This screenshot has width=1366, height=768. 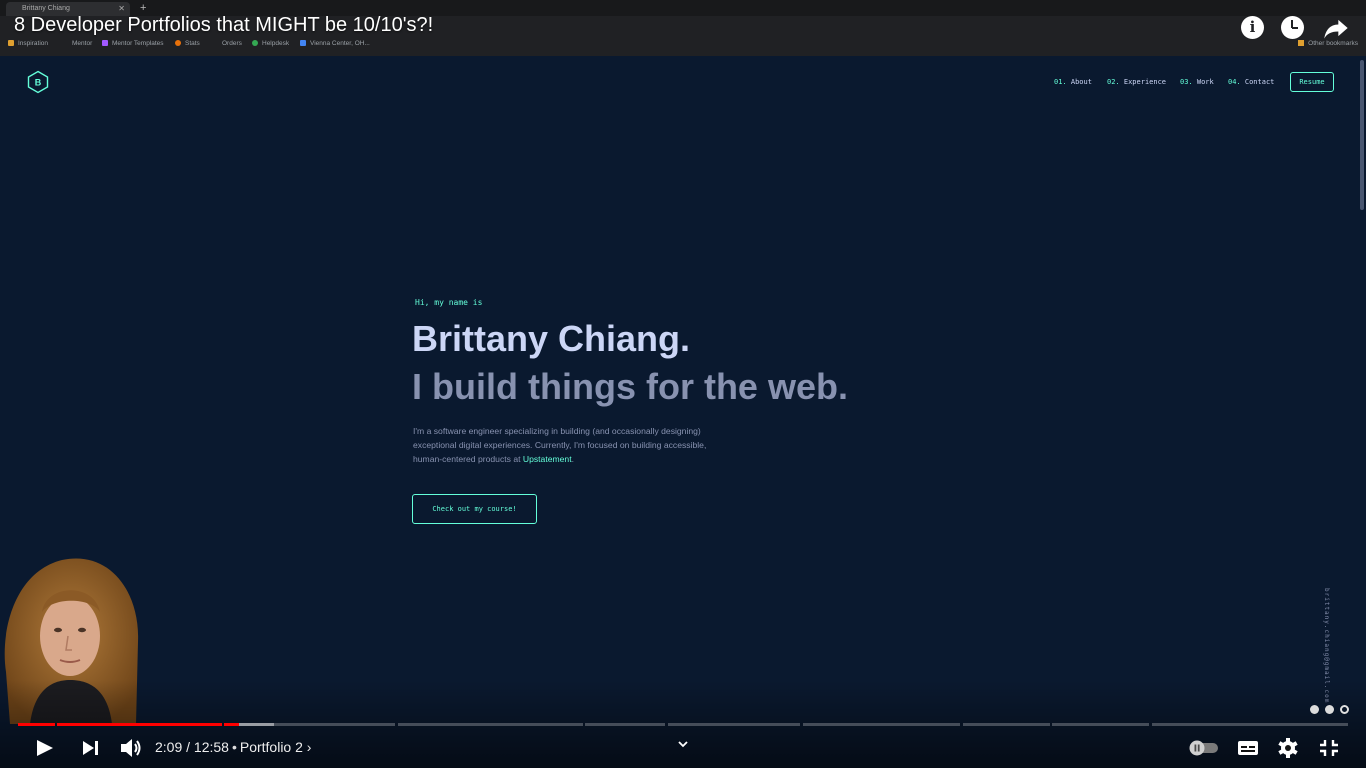 I want to click on bookmark-mentor: Mentor, so click(x=82, y=43).